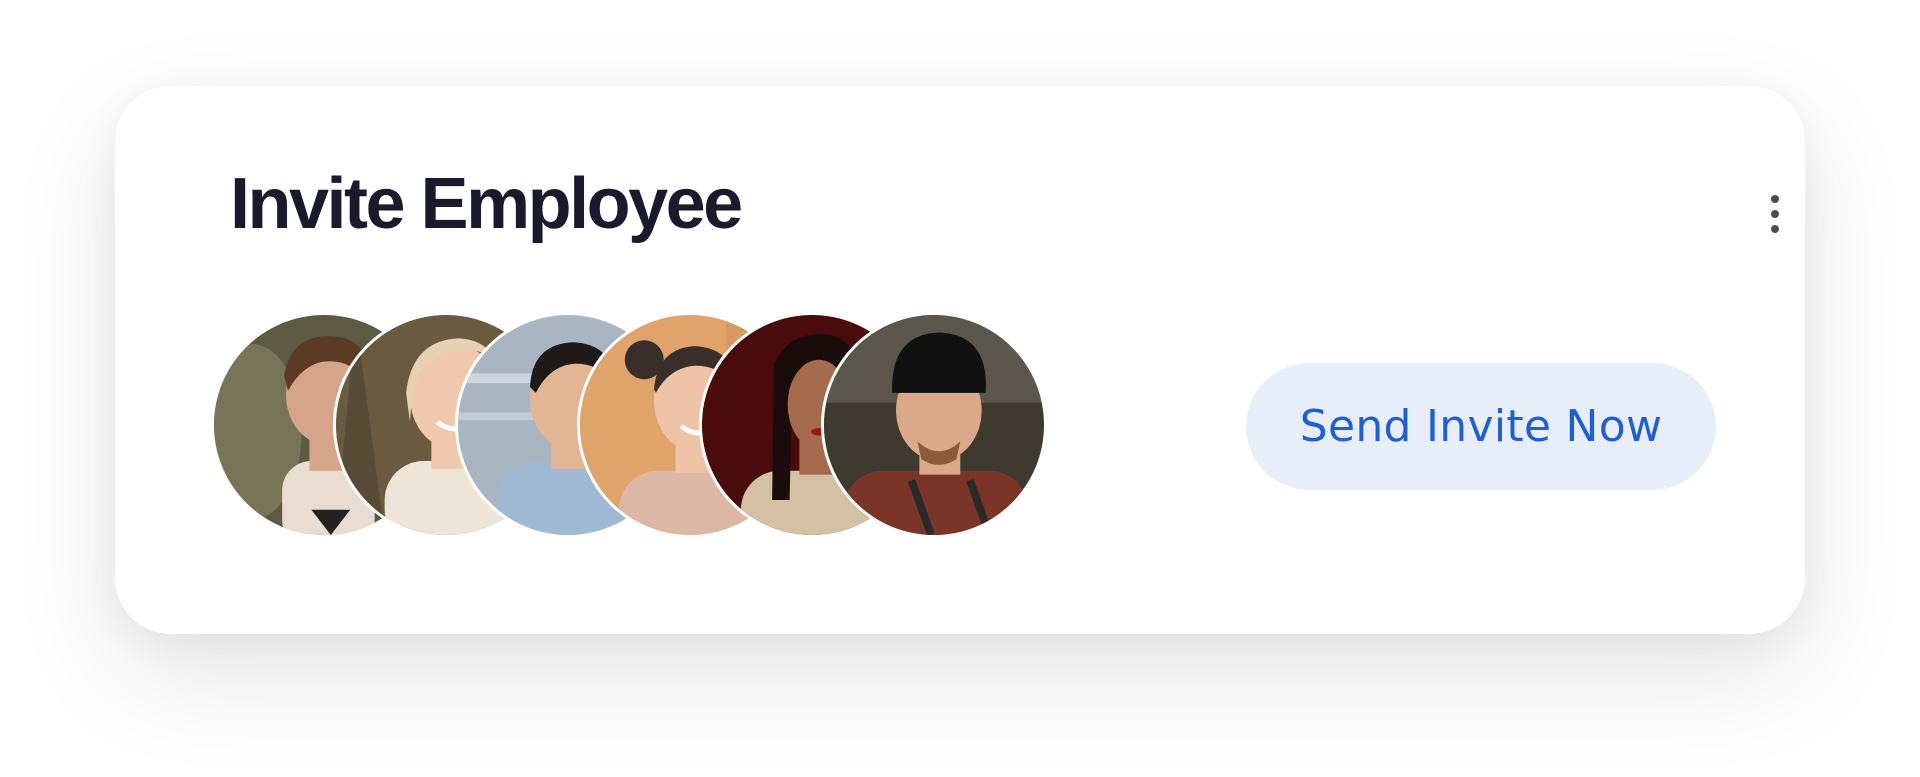 Image resolution: width=1920 pixels, height=777 pixels. I want to click on avatar, so click(934, 425).